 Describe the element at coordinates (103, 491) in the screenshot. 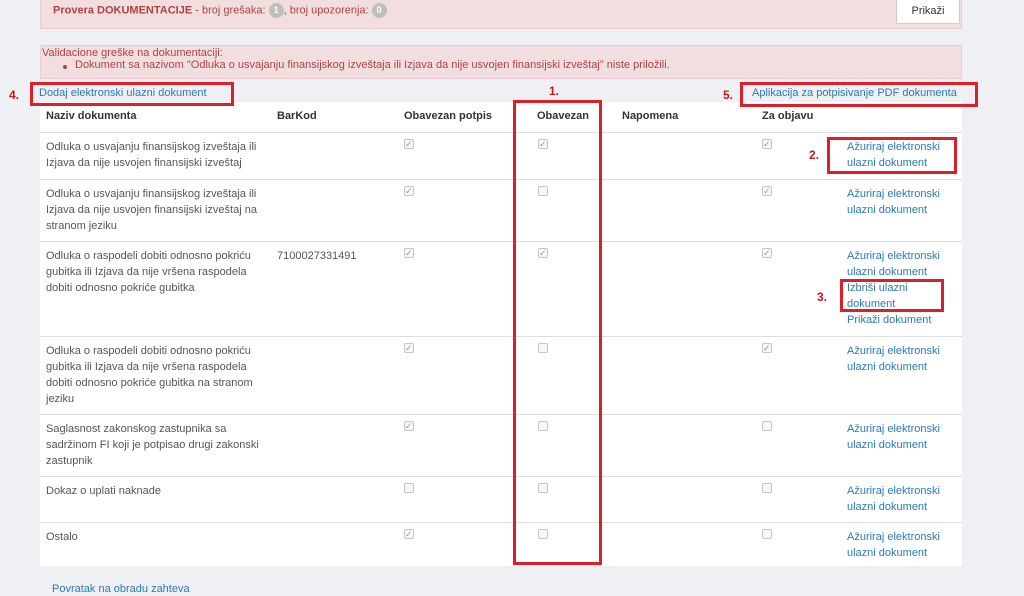

I see `document-name: Dokaz o uplati naknade` at that location.